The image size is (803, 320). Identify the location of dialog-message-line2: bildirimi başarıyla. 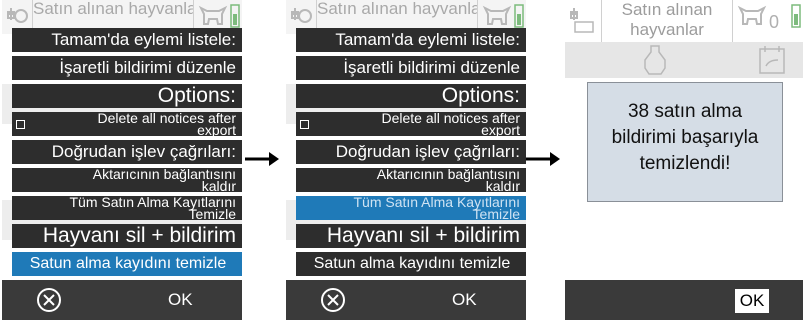
(685, 137).